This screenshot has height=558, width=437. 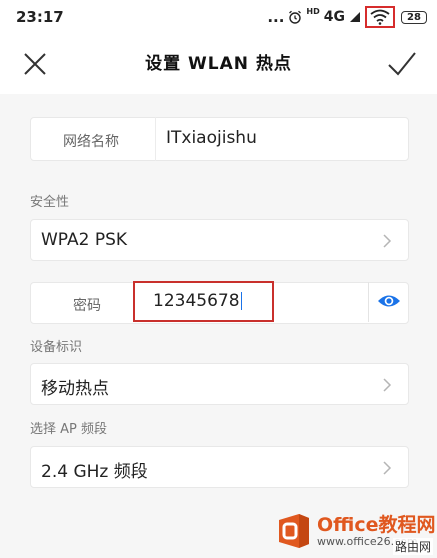 I want to click on wifi-highlight, so click(x=380, y=17).